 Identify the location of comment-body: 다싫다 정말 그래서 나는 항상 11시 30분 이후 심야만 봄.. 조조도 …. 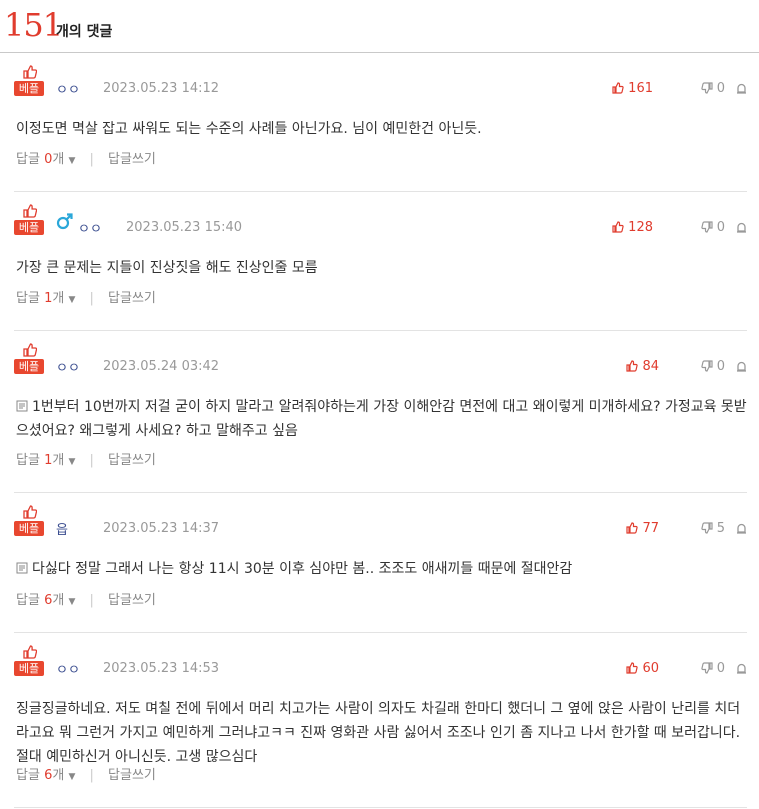
(380, 563).